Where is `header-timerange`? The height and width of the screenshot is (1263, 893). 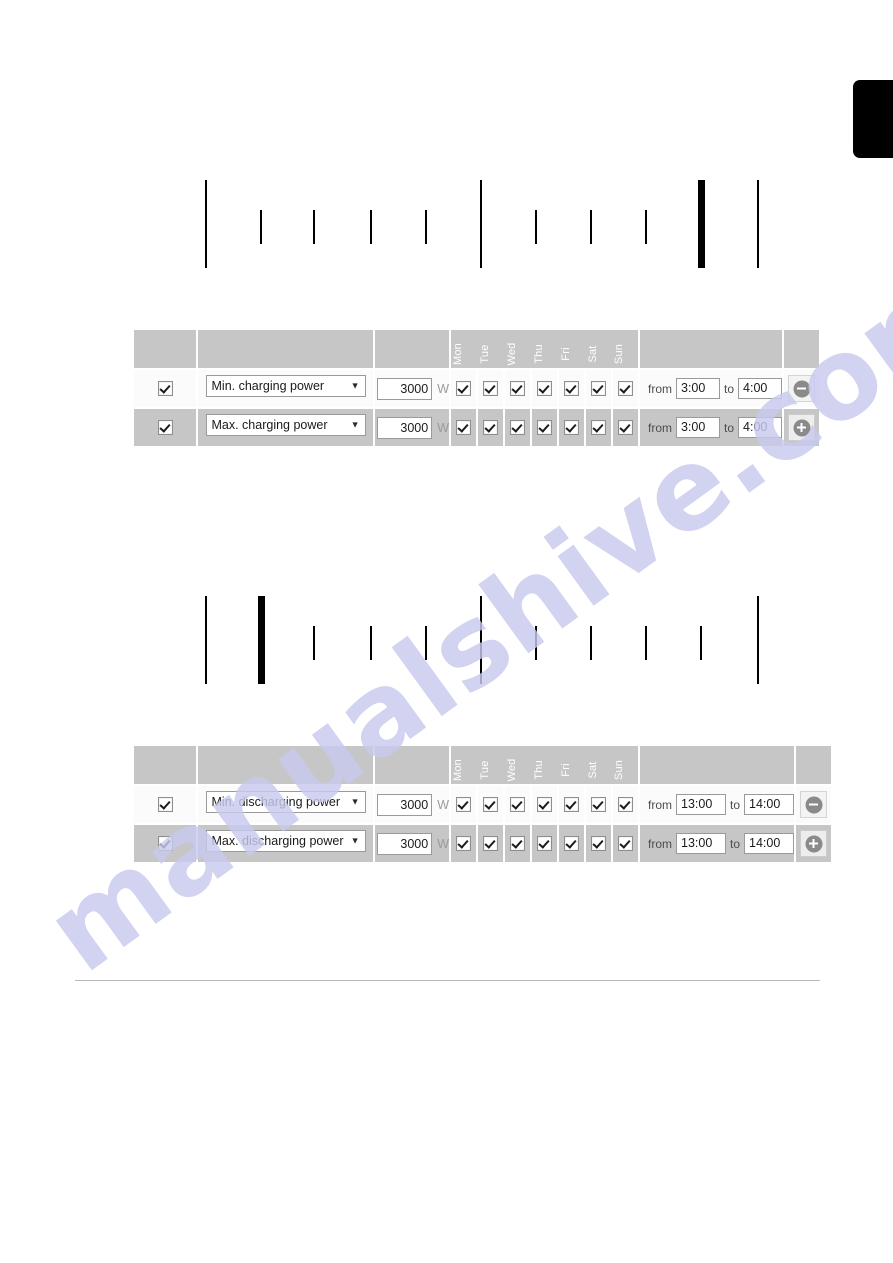
header-timerange is located at coordinates (718, 765).